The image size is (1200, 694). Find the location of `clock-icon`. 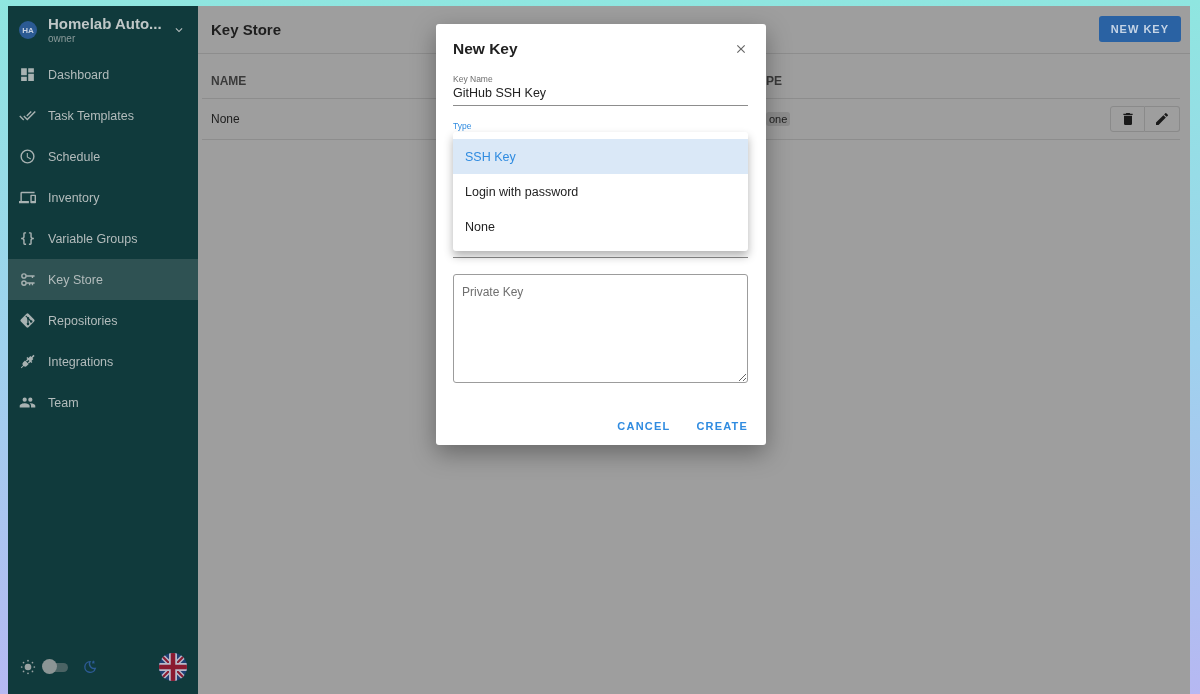

clock-icon is located at coordinates (27, 156).